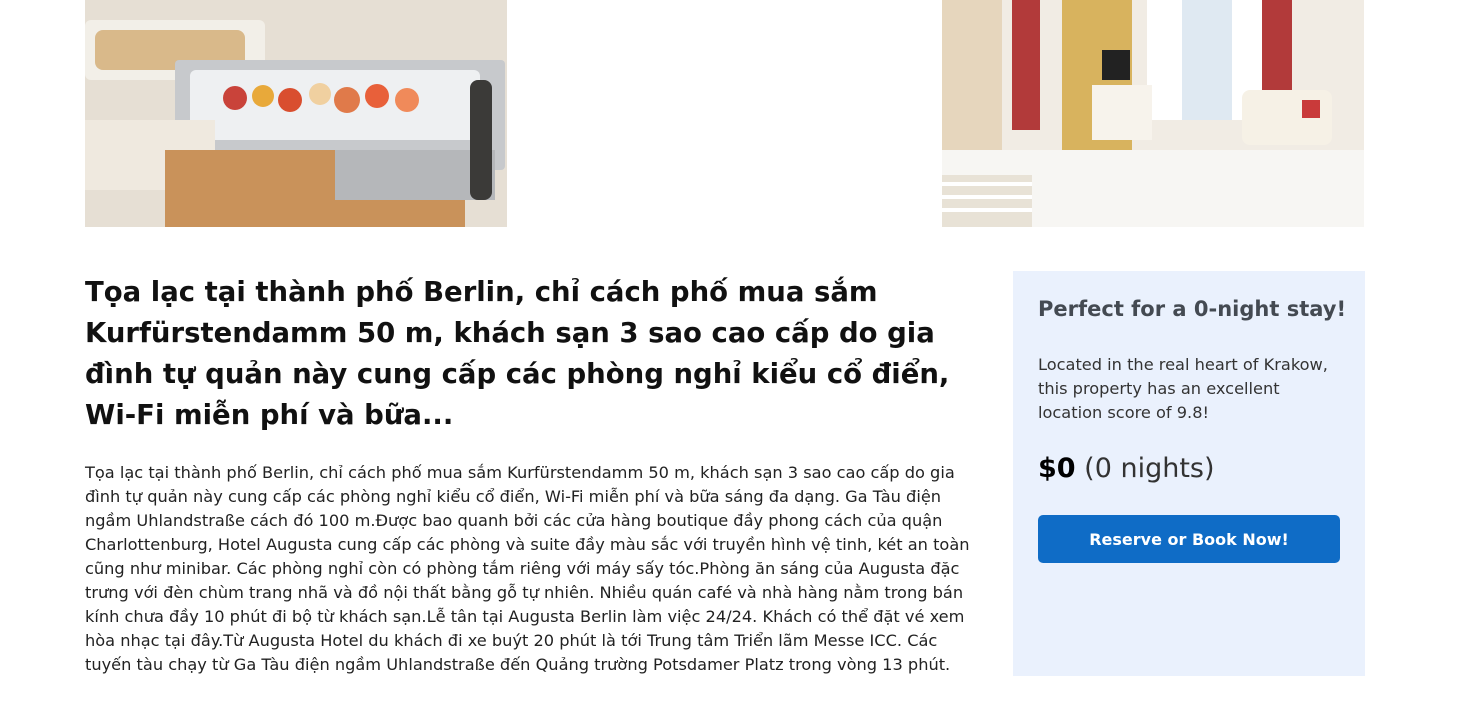  Describe the element at coordinates (1189, 539) in the screenshot. I see `reserve-button: Reserve or Book Now!` at that location.